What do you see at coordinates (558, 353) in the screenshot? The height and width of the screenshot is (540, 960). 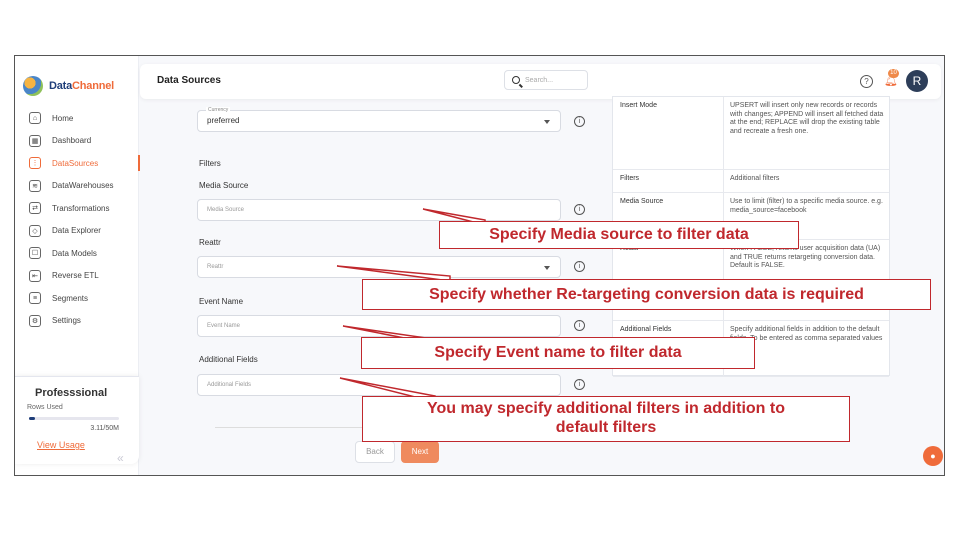 I see `callout-event-name: Specify Event name to filter data` at bounding box center [558, 353].